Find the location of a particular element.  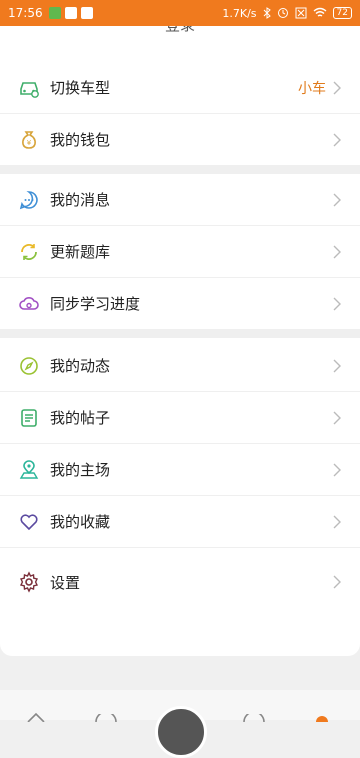

status-right: 1.7K/s 72 is located at coordinates (287, 13).